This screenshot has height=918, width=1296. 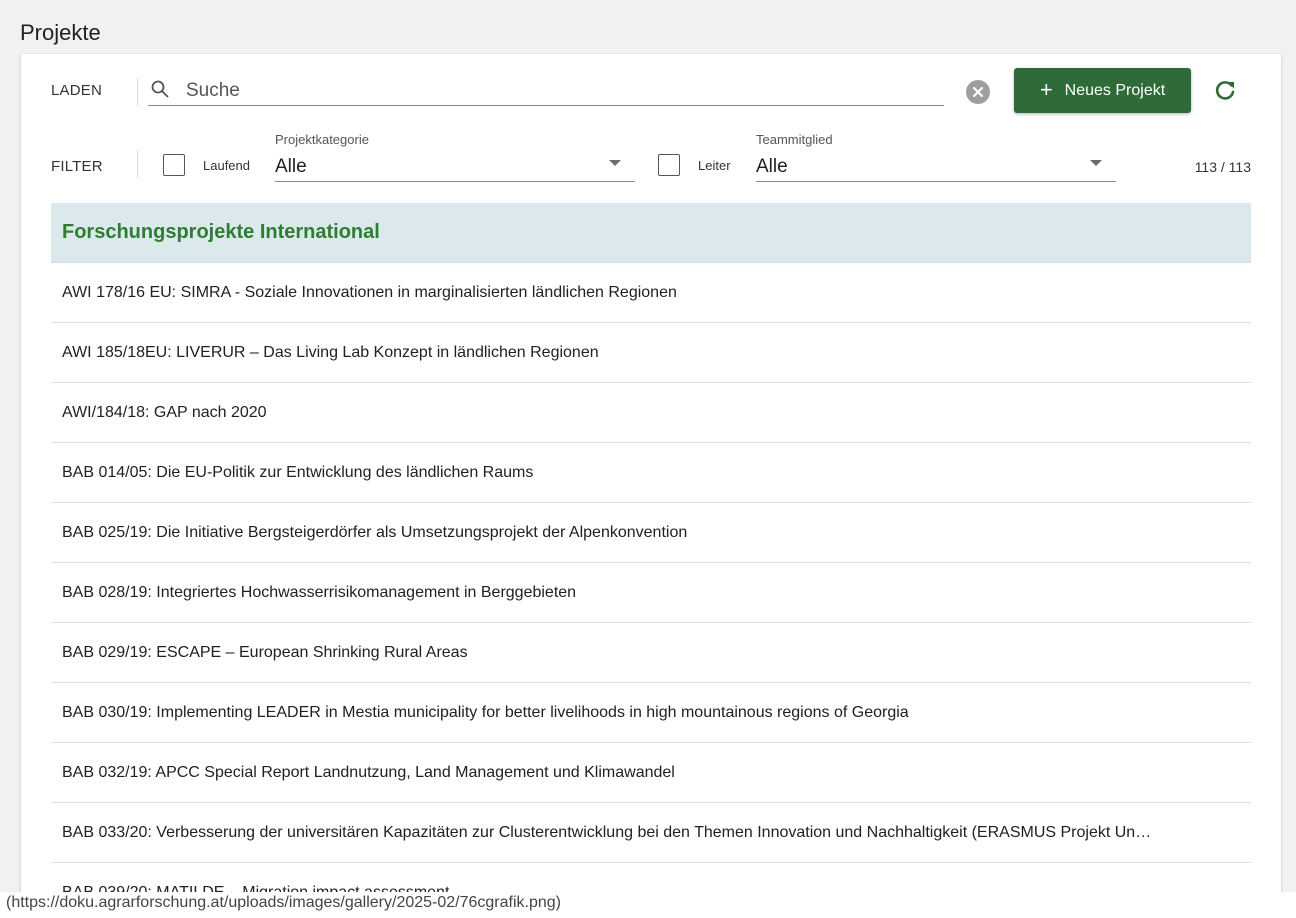 What do you see at coordinates (794, 139) in the screenshot?
I see `team-caption: Teammitglied` at bounding box center [794, 139].